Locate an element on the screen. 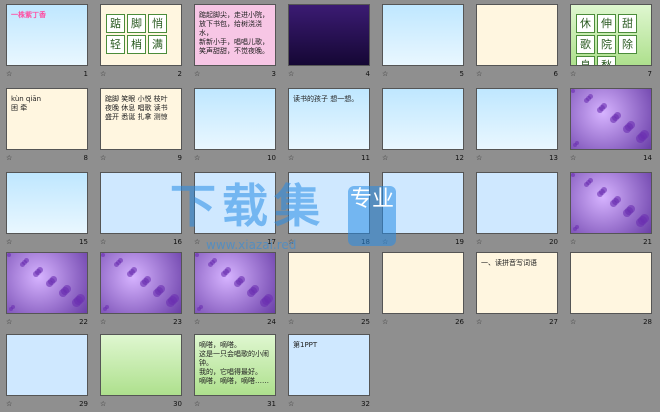  slide-number: 11 is located at coordinates (365, 158).